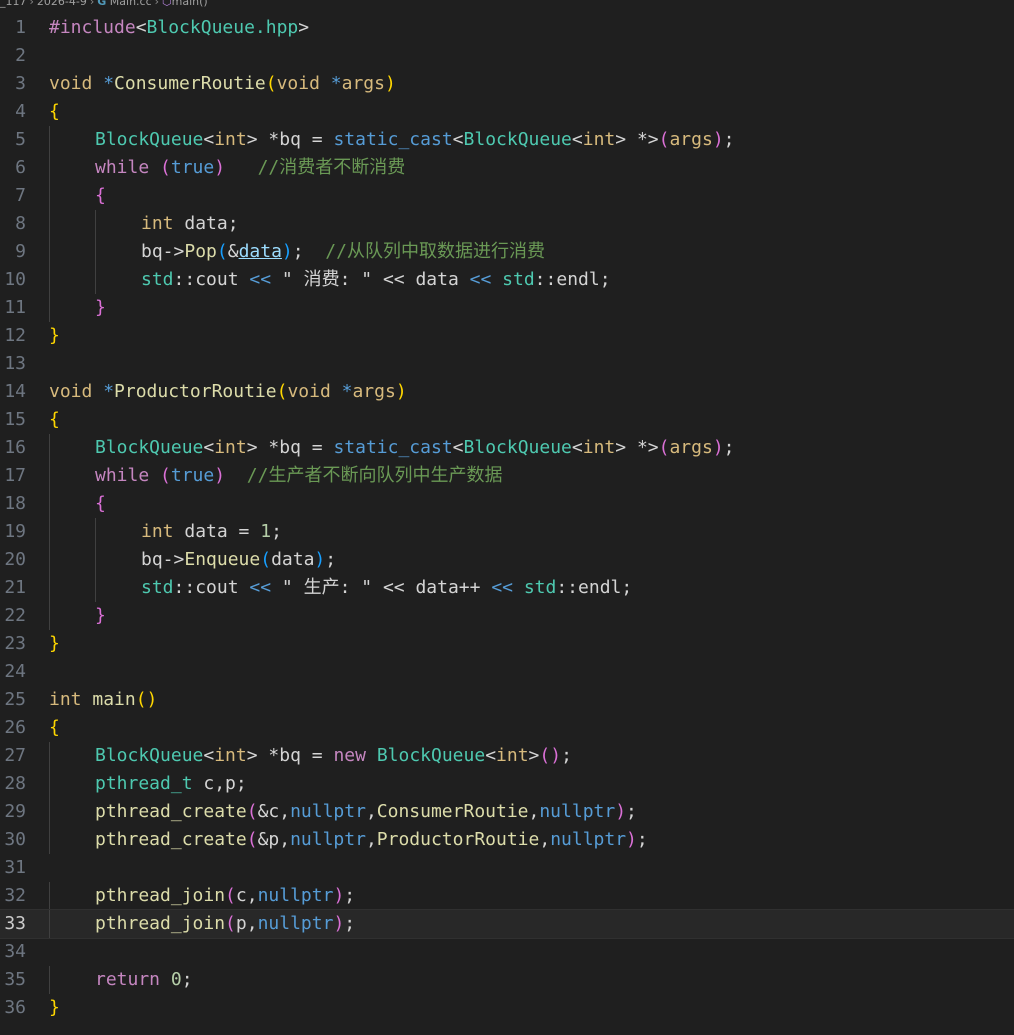  Describe the element at coordinates (507, 56) in the screenshot. I see `code-line: 2` at that location.